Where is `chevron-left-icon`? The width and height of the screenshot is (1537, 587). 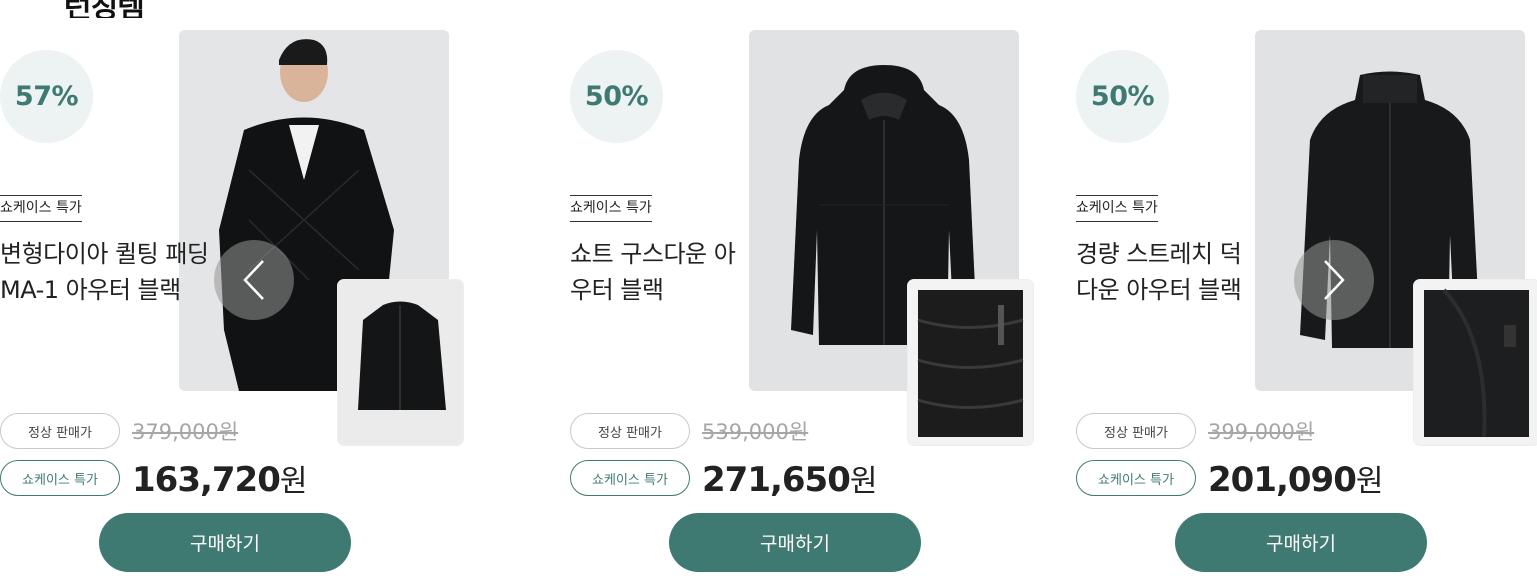
chevron-left-icon is located at coordinates (253, 280).